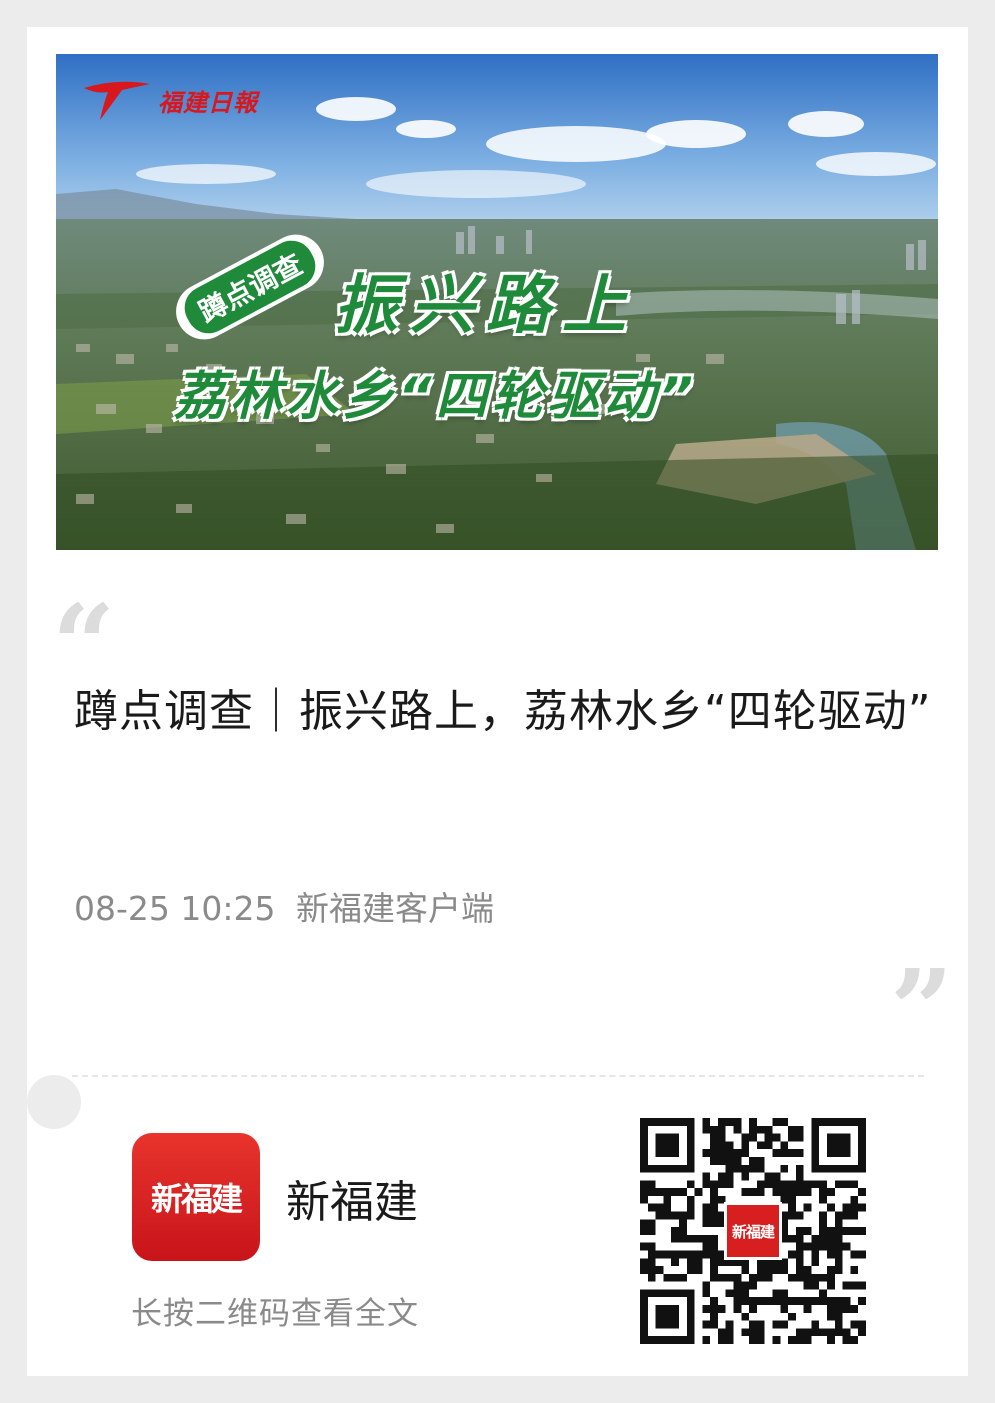  I want to click on dashed-divider, so click(498, 1076).